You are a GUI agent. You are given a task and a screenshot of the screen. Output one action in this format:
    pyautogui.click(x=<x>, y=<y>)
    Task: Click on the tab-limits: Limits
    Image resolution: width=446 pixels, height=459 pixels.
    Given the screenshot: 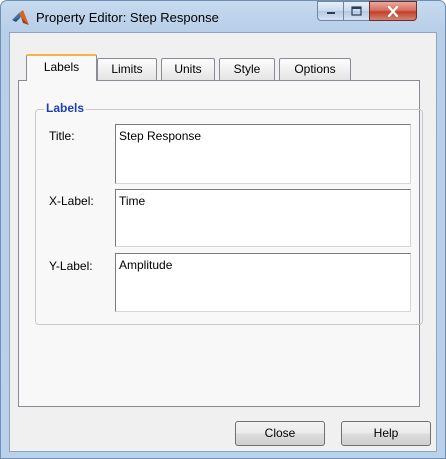 What is the action you would take?
    pyautogui.click(x=127, y=69)
    